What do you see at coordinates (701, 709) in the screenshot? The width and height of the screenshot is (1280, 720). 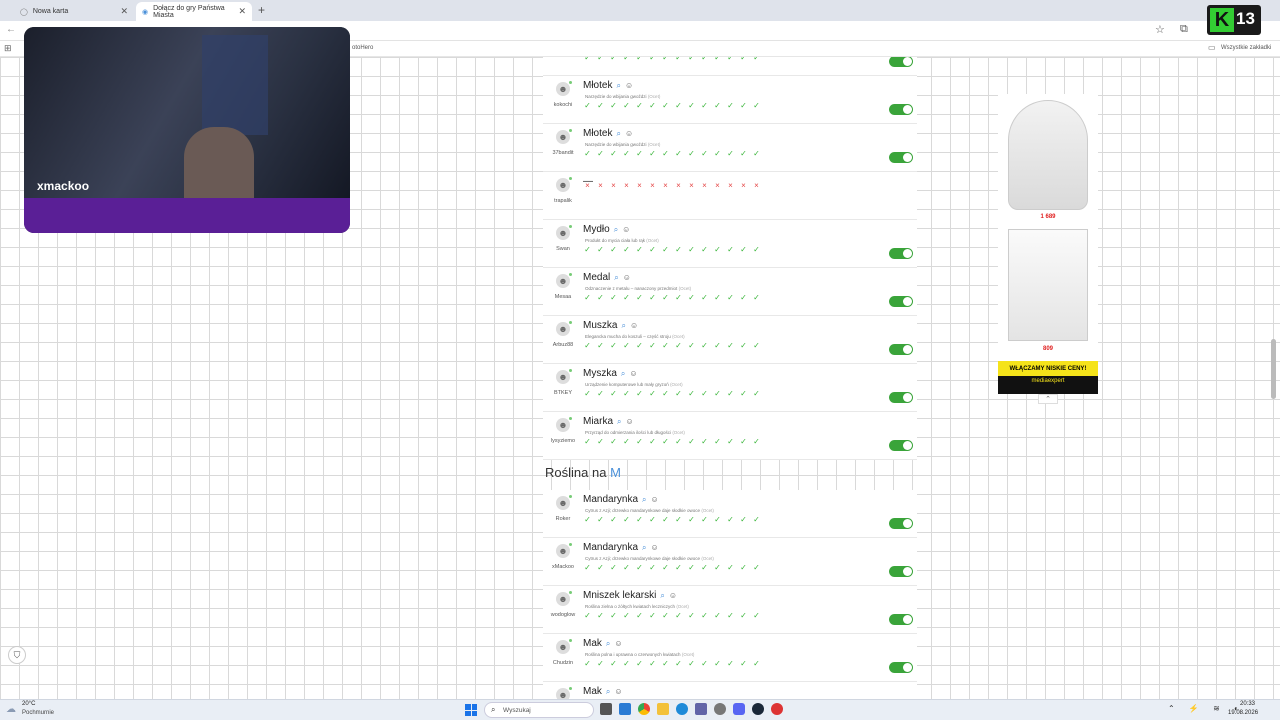 I see `teams-icon` at bounding box center [701, 709].